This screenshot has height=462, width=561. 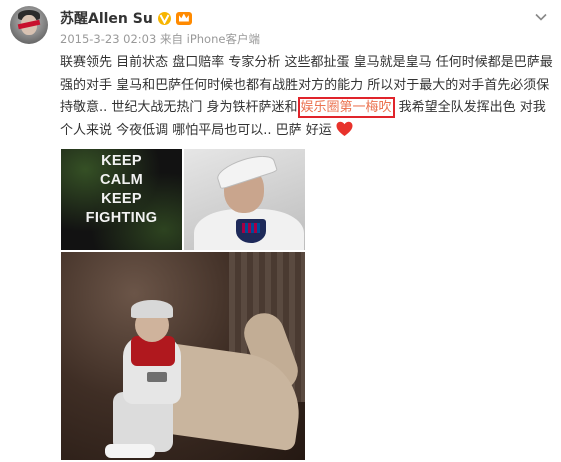 I want to click on highlighted-phrase: 娱乐圈第一梅吹, so click(x=346, y=107).